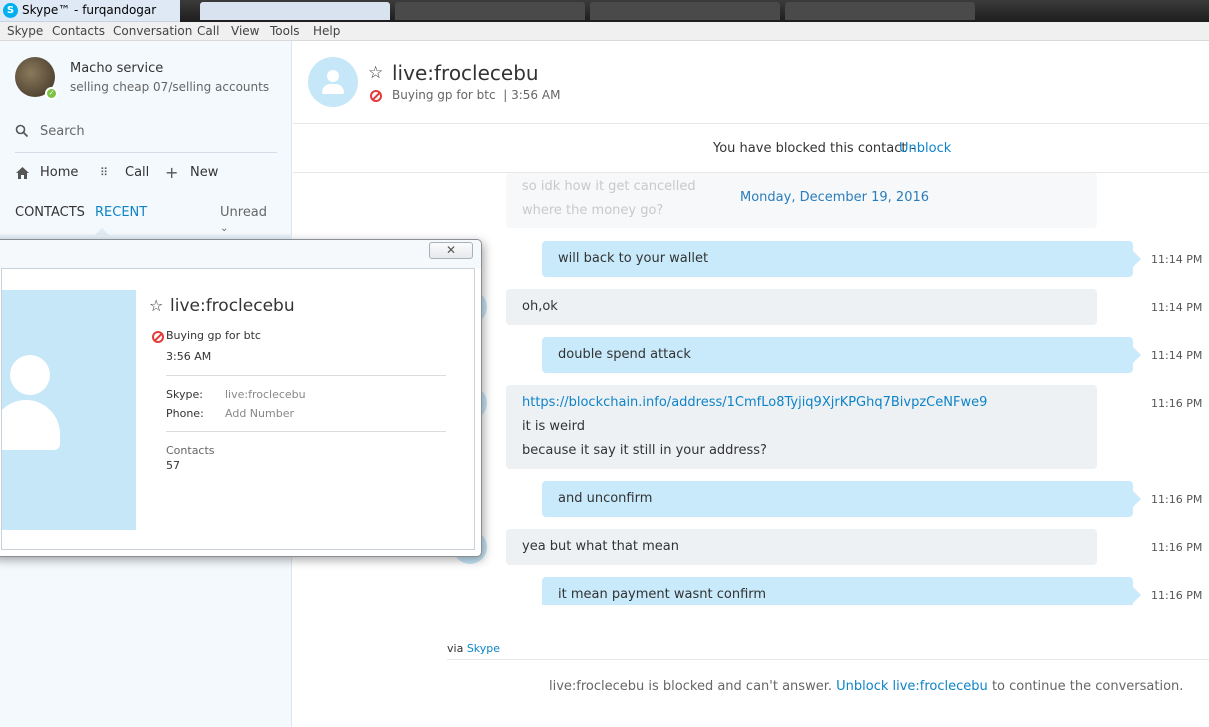  What do you see at coordinates (814, 148) in the screenshot?
I see `blocked-message: You have blocked this contact -` at bounding box center [814, 148].